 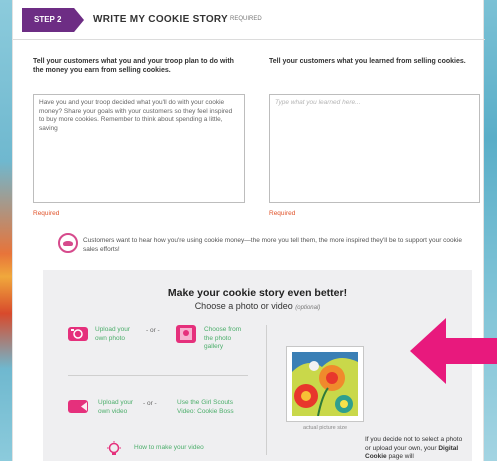 What do you see at coordinates (78, 406) in the screenshot?
I see `video-camera-icon` at bounding box center [78, 406].